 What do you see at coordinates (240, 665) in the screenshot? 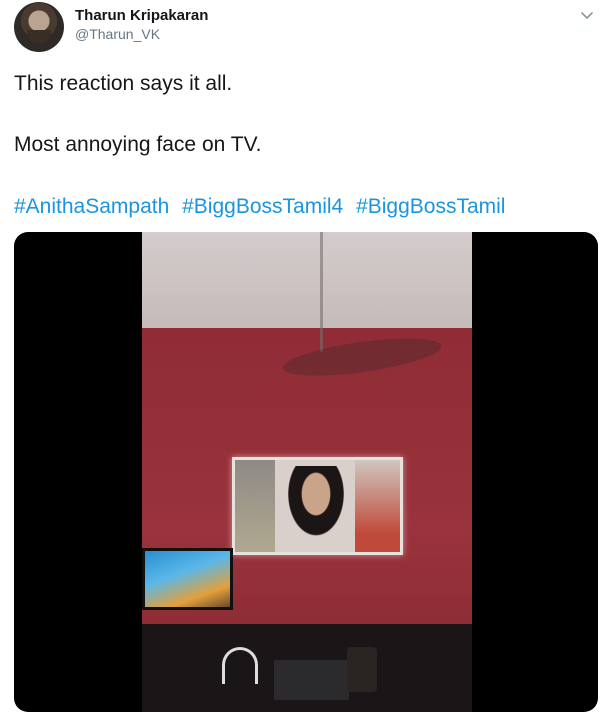
I see `headphone-icon` at bounding box center [240, 665].